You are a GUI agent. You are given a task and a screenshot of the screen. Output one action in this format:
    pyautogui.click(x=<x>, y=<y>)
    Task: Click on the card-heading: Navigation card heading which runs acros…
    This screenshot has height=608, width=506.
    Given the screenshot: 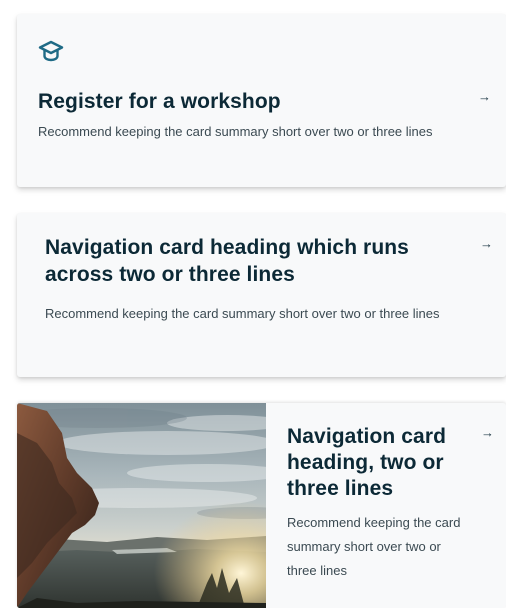 What is the action you would take?
    pyautogui.click(x=255, y=261)
    